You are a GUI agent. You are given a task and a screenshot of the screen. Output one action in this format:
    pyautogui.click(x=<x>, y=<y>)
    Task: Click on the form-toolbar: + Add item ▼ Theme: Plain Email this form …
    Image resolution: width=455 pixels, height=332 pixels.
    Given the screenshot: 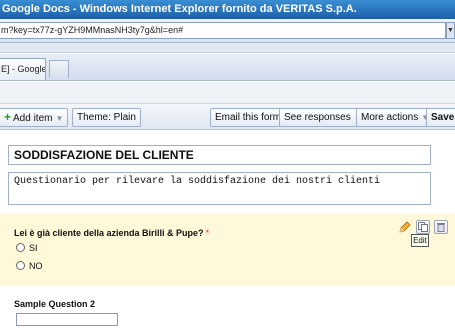 What is the action you would take?
    pyautogui.click(x=227, y=117)
    